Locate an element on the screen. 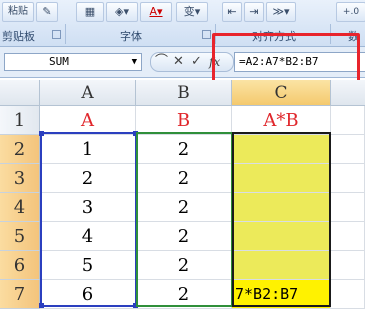  column-header-a: A is located at coordinates (88, 93).